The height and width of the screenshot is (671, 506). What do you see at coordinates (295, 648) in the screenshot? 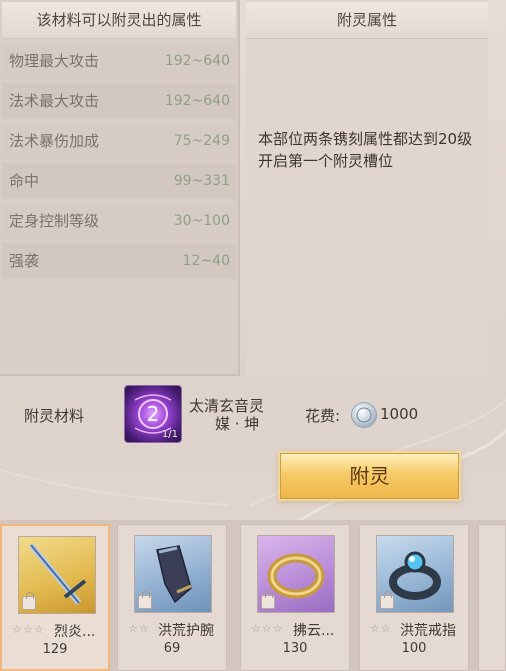
I see `equipment-level: 130` at bounding box center [295, 648].